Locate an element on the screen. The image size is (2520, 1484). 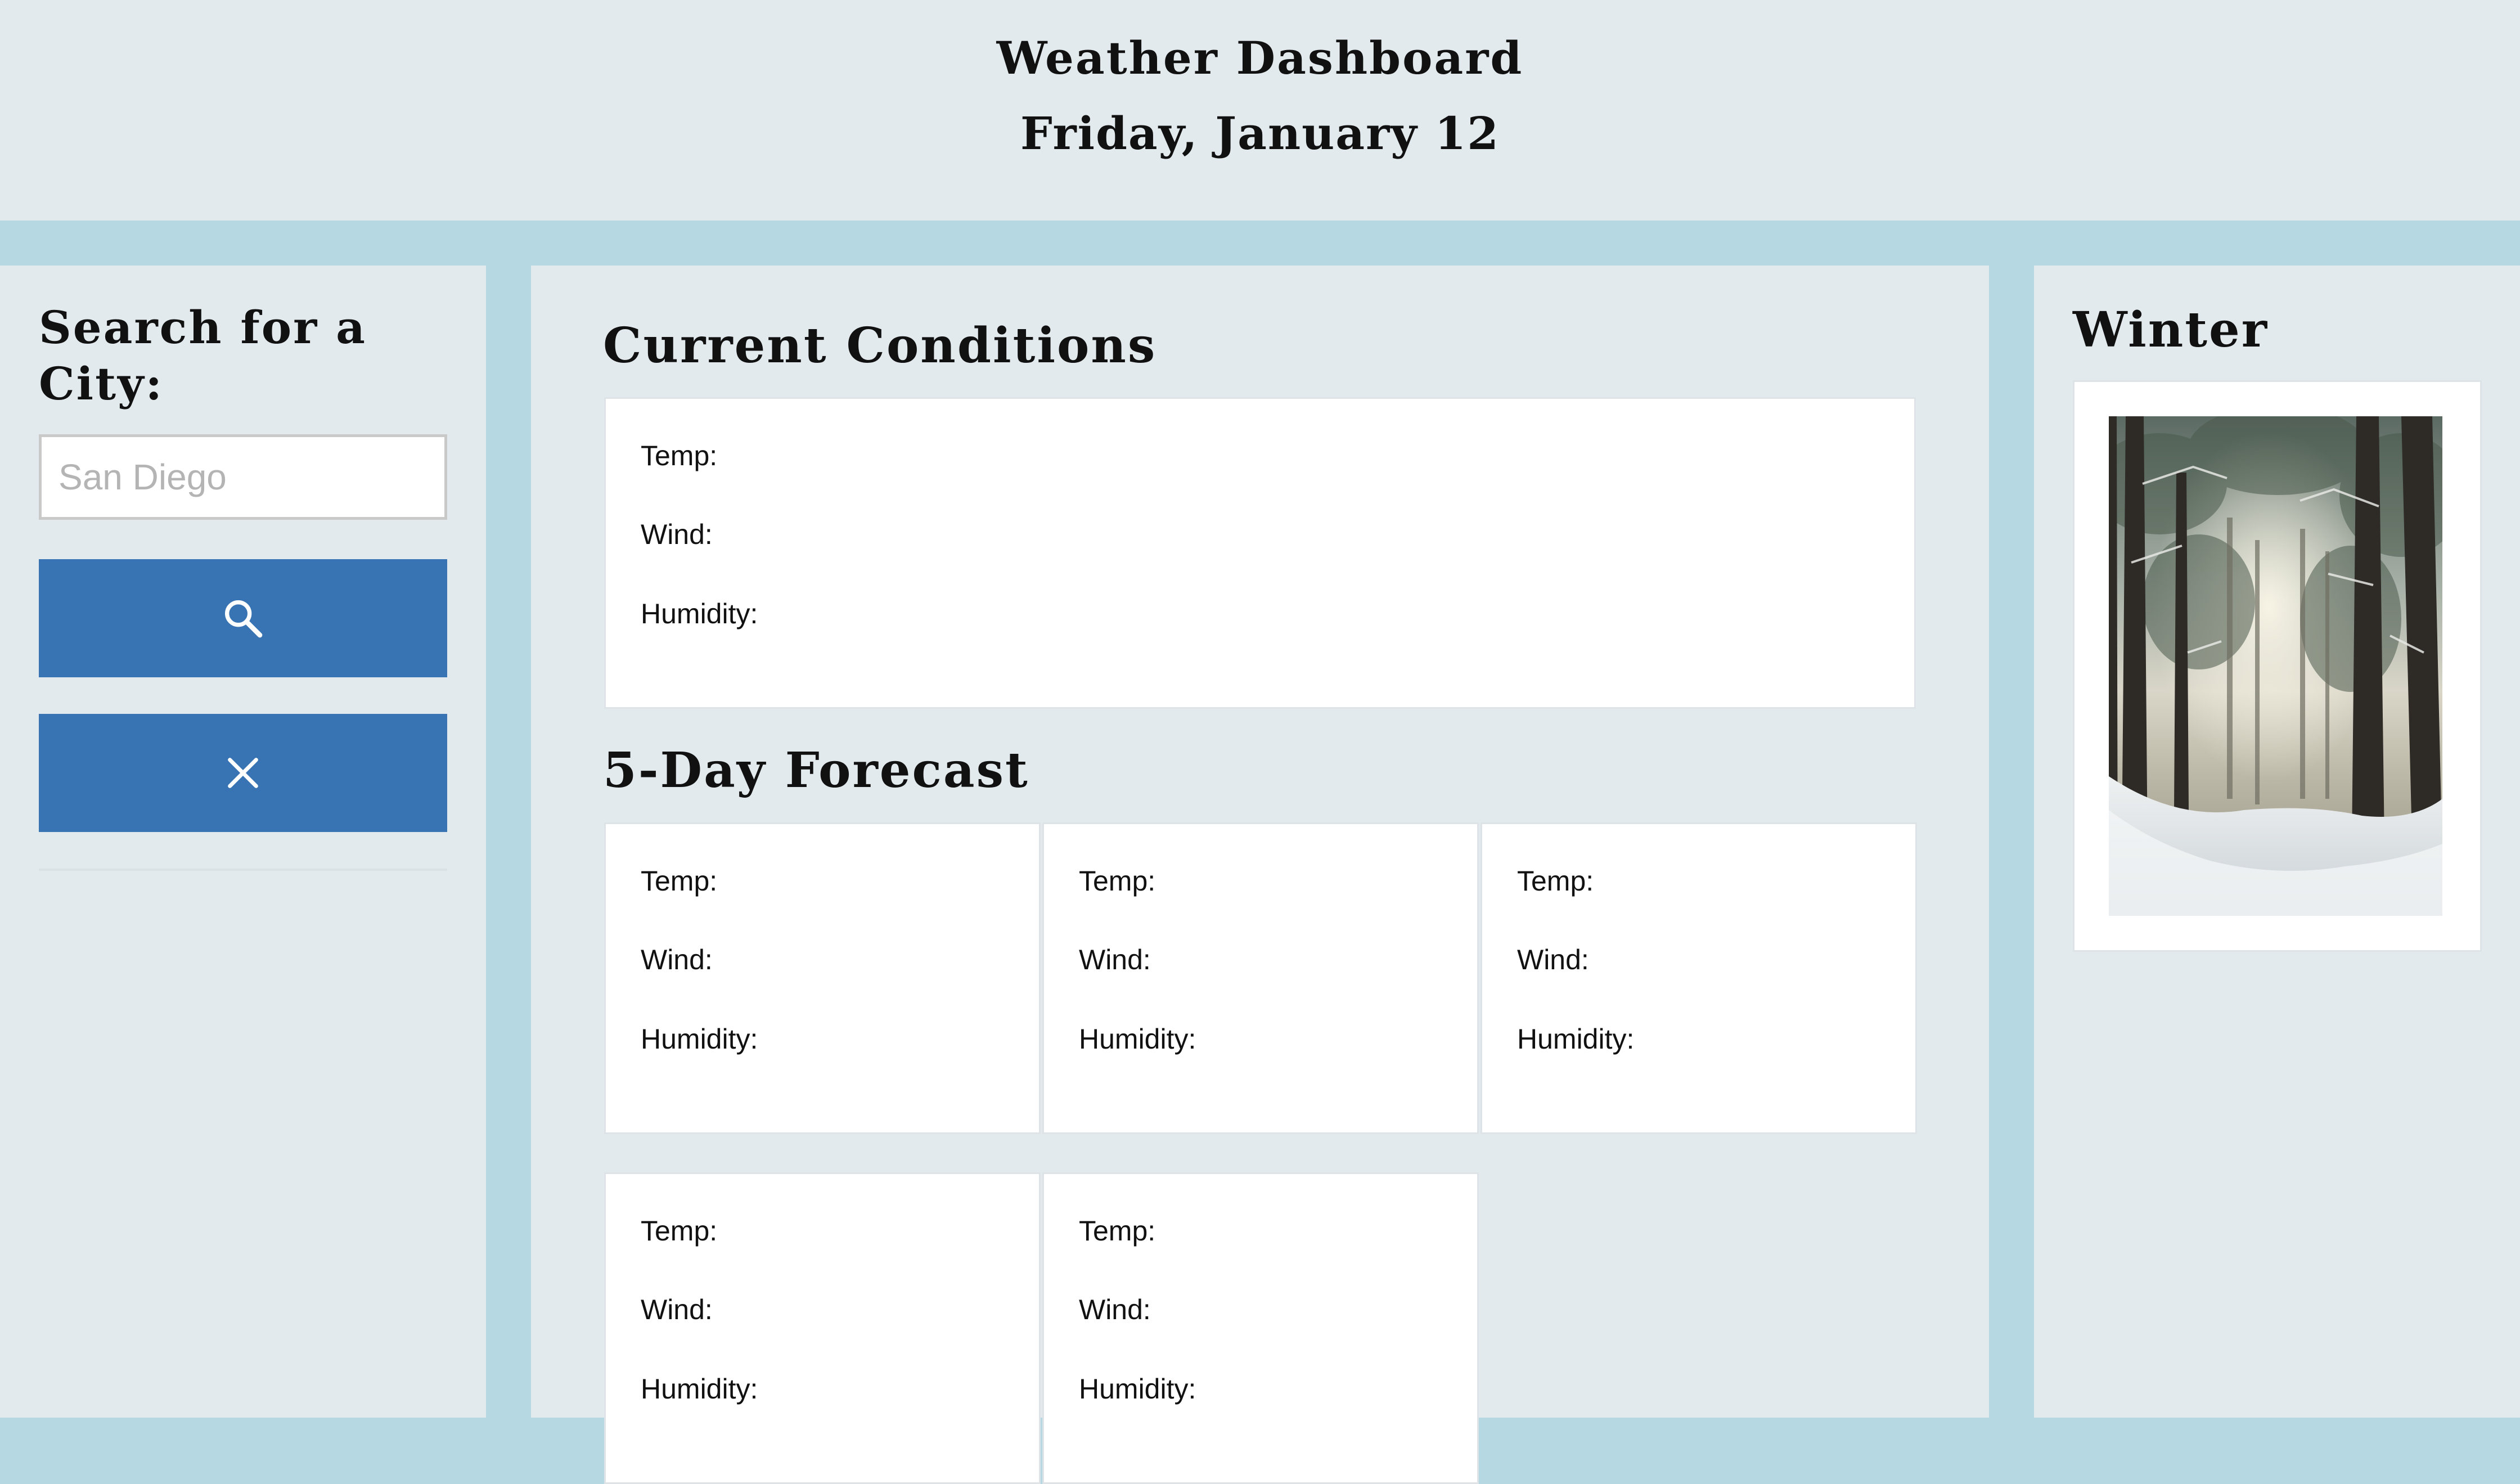
search-button is located at coordinates (243, 618).